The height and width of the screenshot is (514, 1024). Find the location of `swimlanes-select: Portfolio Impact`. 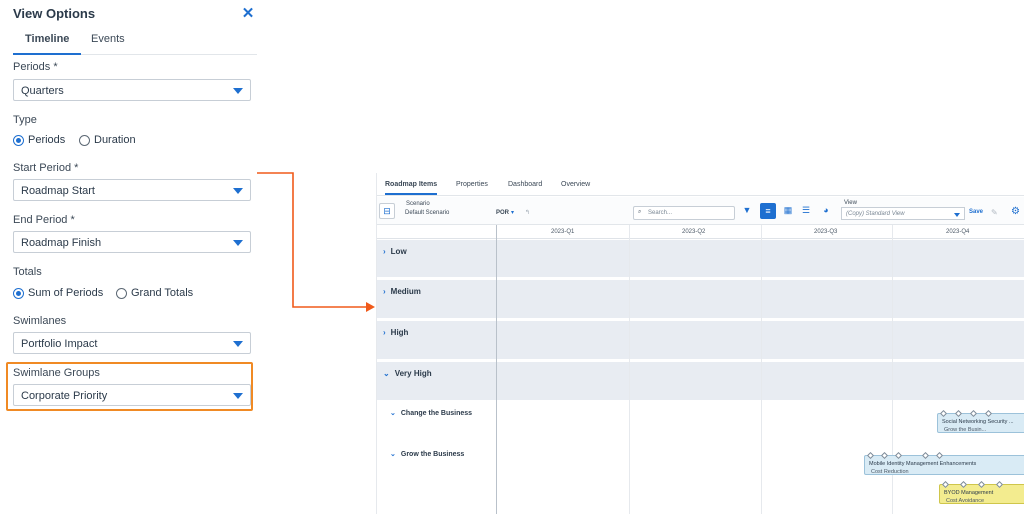

swimlanes-select: Portfolio Impact is located at coordinates (132, 343).